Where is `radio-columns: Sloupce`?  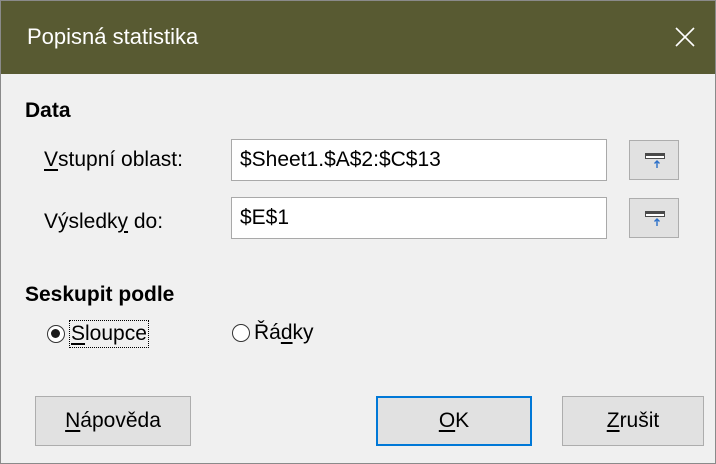
radio-columns: Sloupce is located at coordinates (98, 334).